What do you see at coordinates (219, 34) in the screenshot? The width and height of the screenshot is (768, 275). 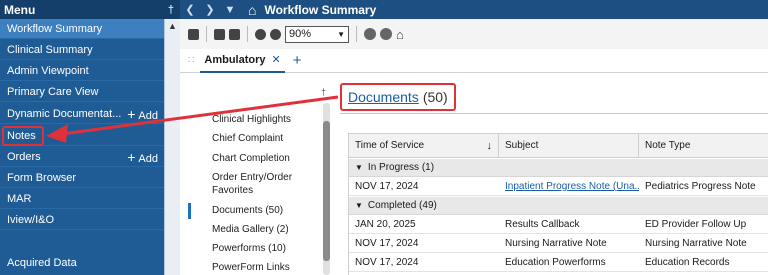 I see `print-icon` at bounding box center [219, 34].